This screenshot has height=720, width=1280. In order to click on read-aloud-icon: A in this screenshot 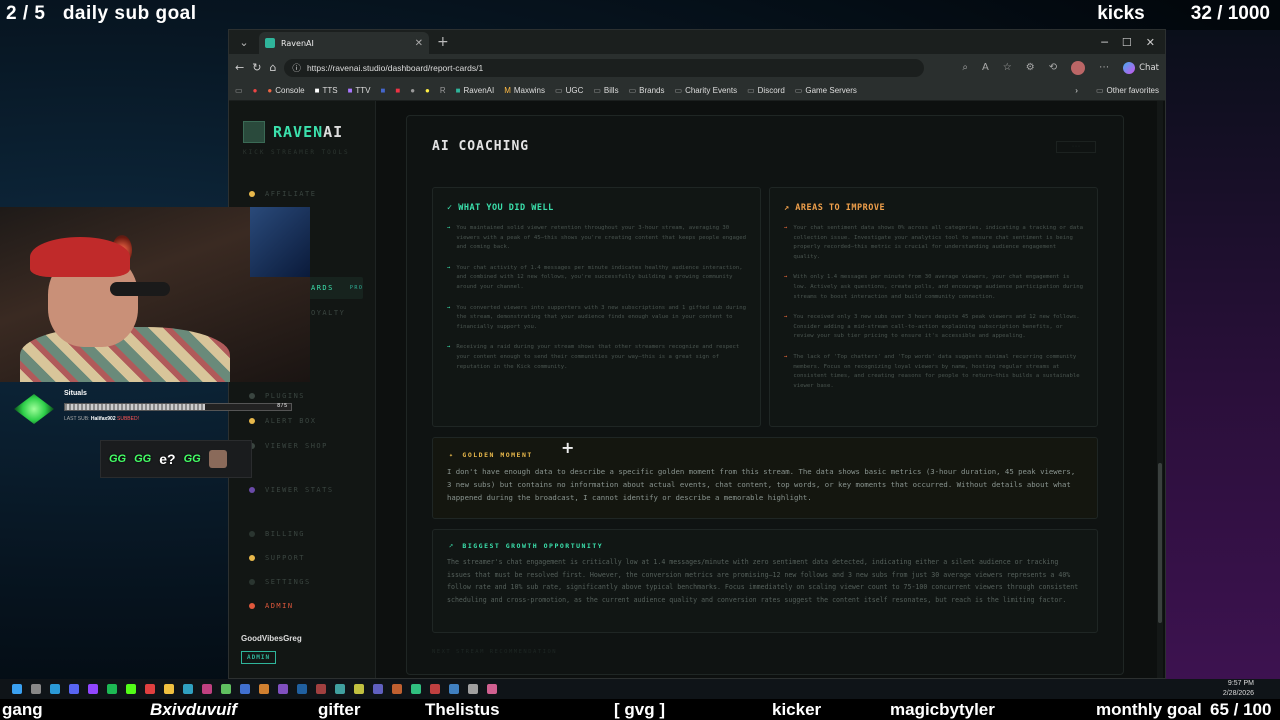, I will do `click(985, 67)`.